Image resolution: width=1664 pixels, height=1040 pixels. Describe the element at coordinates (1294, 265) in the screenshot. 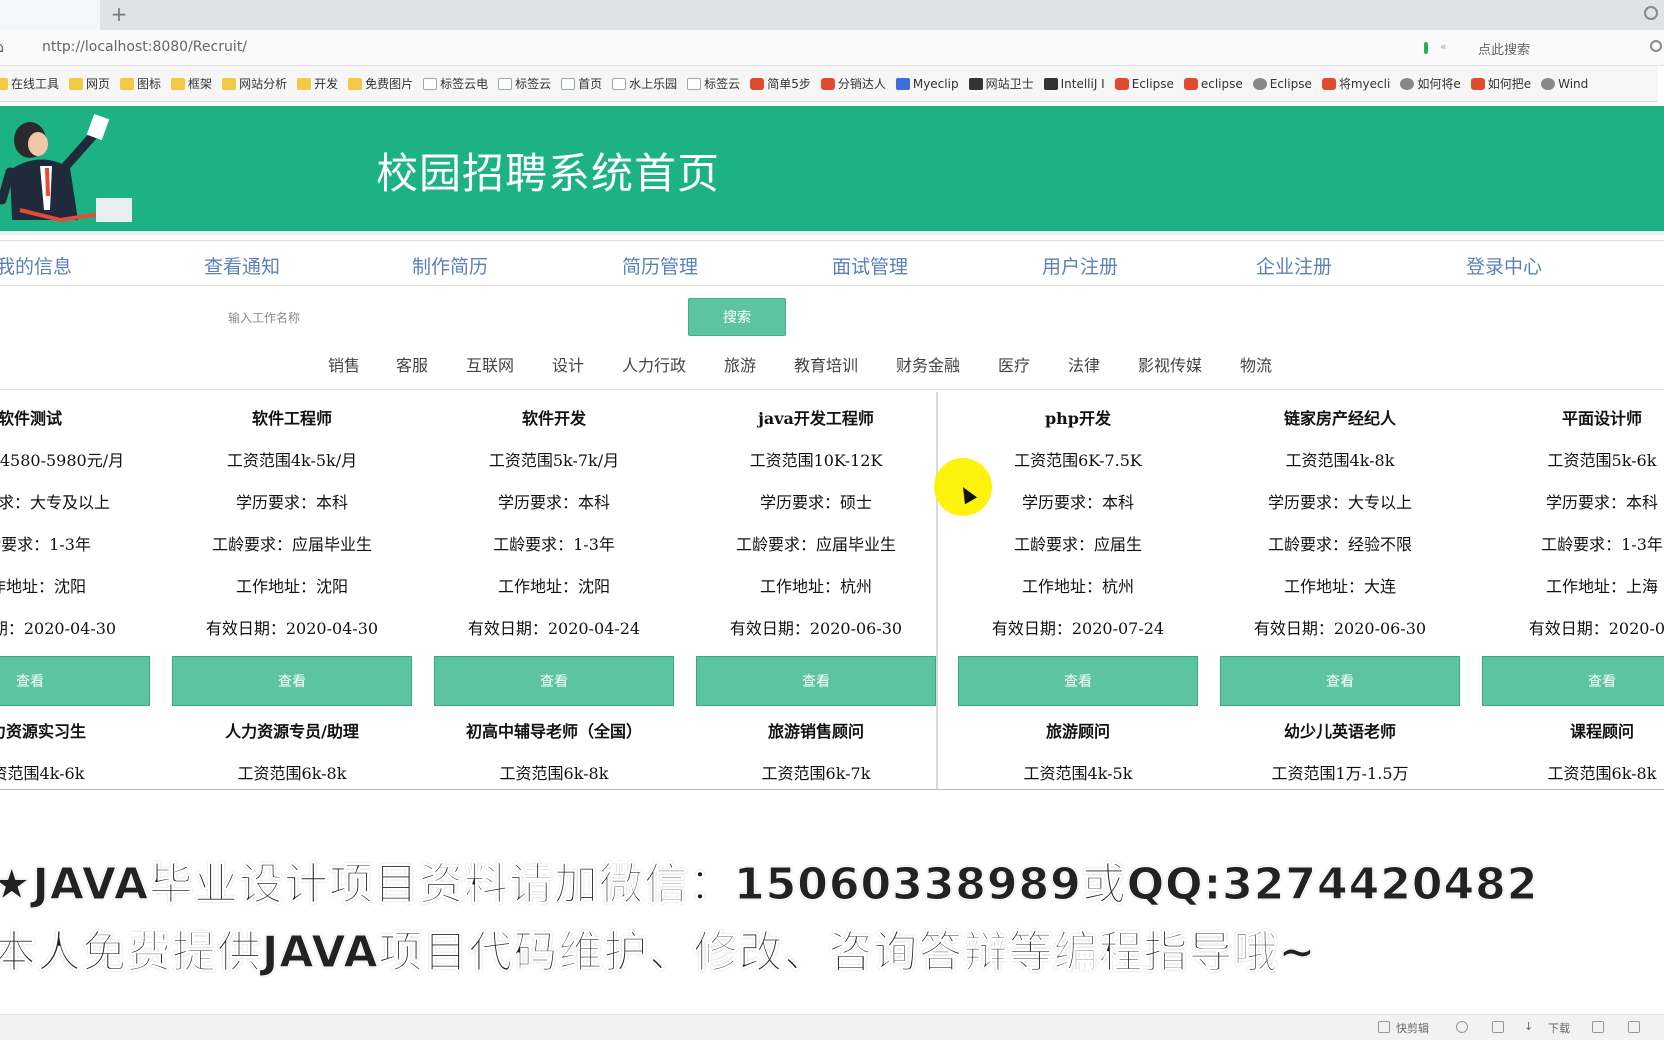

I see `nav-item-company-register: 企业注册` at that location.